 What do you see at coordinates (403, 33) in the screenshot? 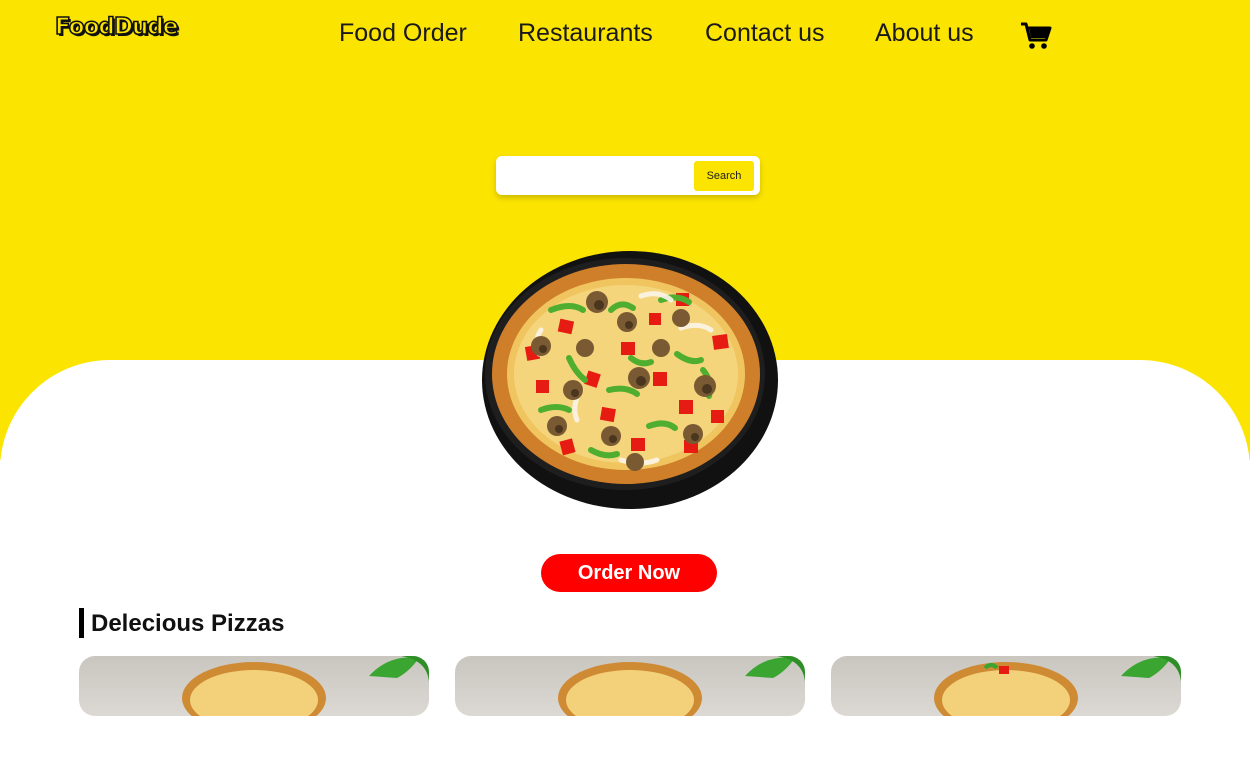
I see `nav-food-order: Food Order` at bounding box center [403, 33].